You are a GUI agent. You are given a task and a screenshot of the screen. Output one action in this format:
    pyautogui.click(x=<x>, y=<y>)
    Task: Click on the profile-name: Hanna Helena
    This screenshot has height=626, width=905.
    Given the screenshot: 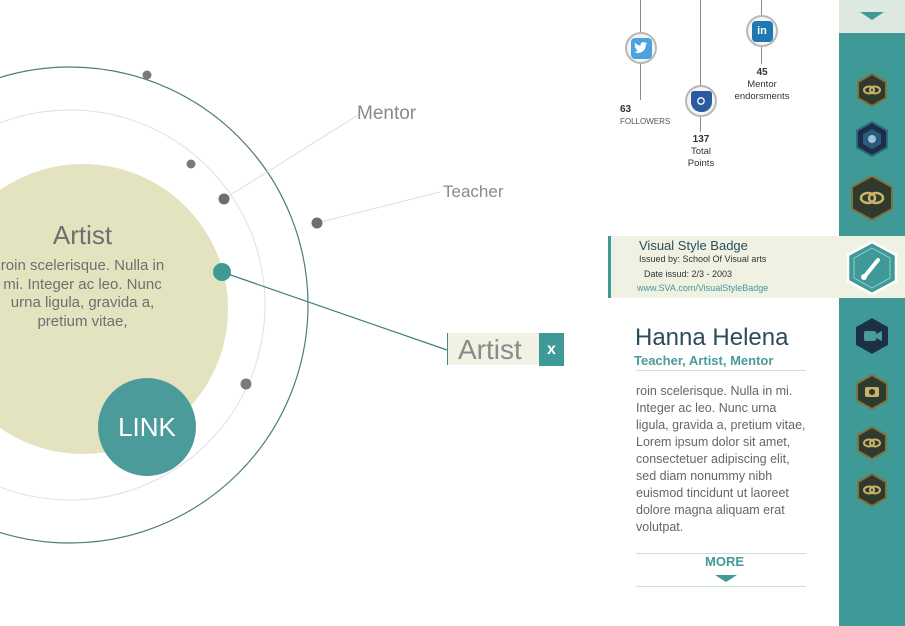 What is the action you would take?
    pyautogui.click(x=712, y=337)
    